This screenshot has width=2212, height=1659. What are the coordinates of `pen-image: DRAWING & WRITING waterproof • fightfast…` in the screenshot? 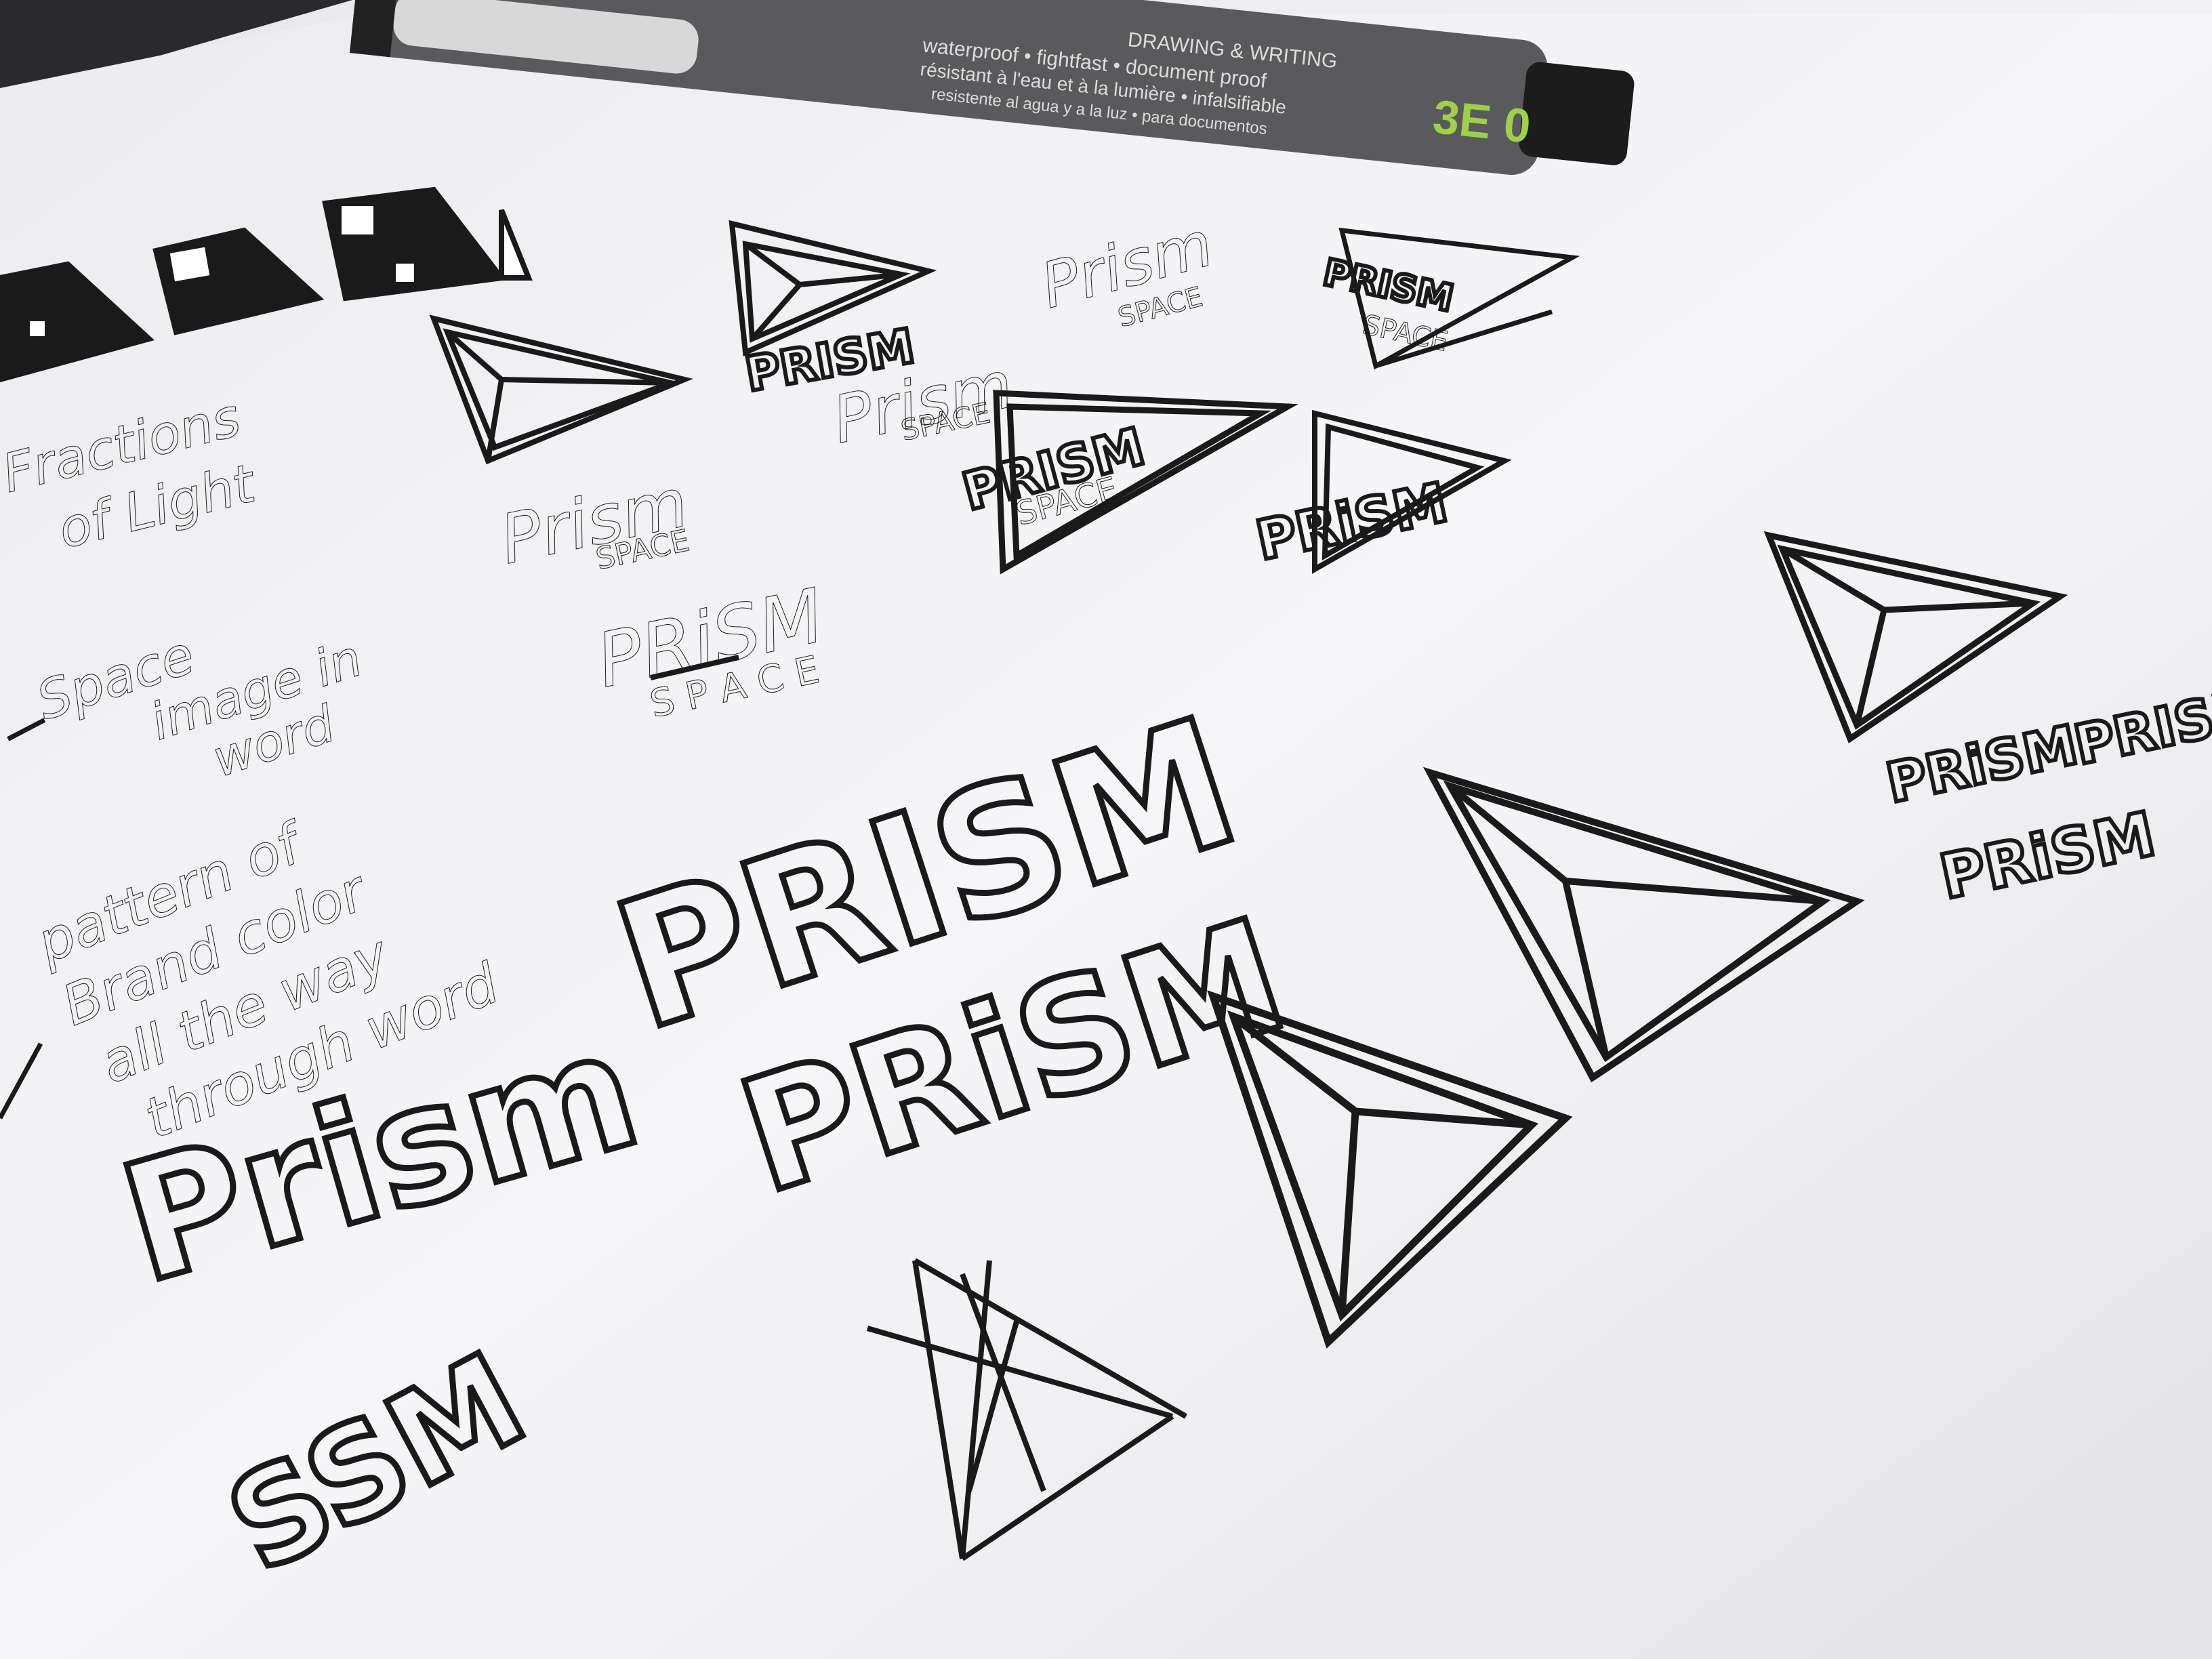 It's located at (992, 88).